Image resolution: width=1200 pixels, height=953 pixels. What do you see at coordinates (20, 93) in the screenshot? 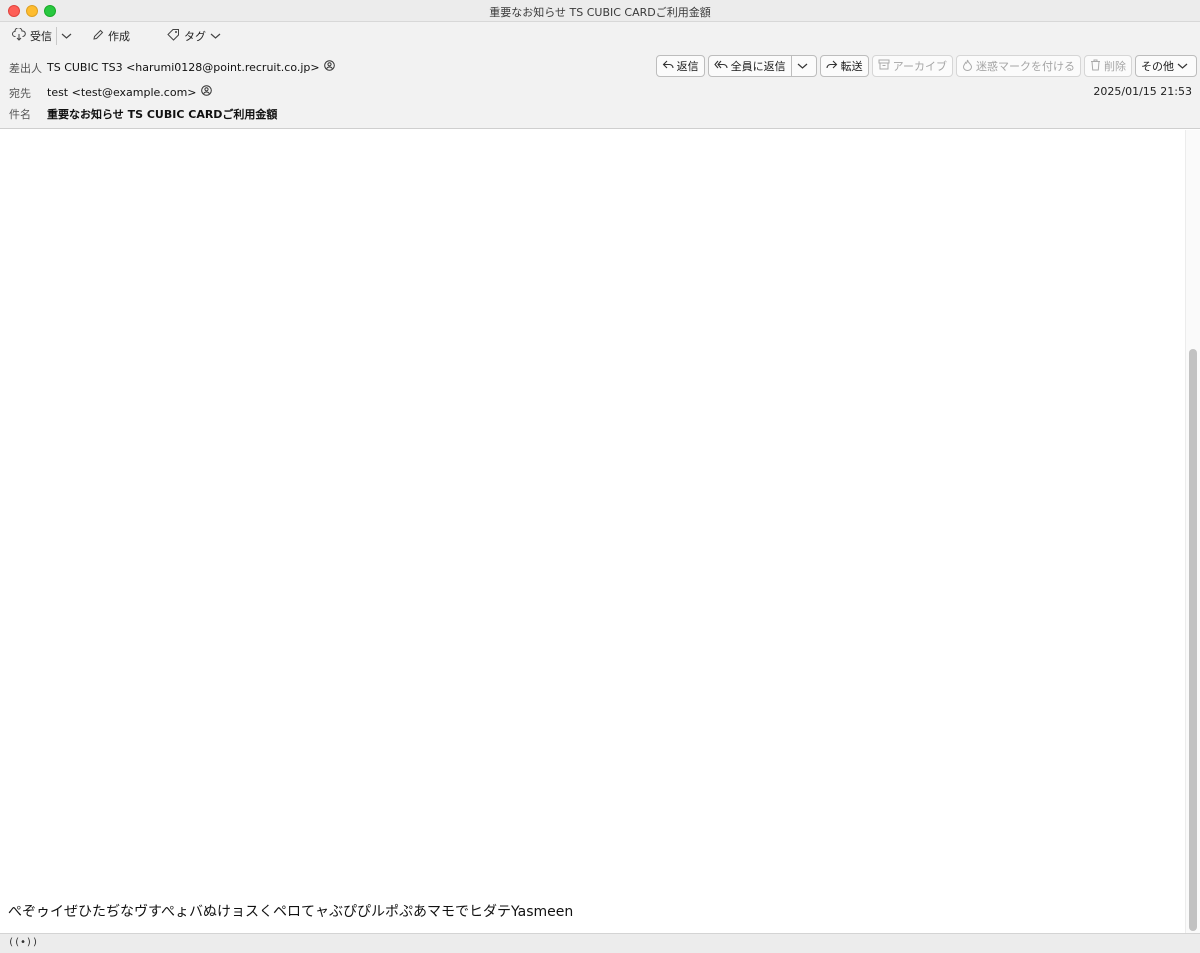
I see `to-label: 宛先` at bounding box center [20, 93].